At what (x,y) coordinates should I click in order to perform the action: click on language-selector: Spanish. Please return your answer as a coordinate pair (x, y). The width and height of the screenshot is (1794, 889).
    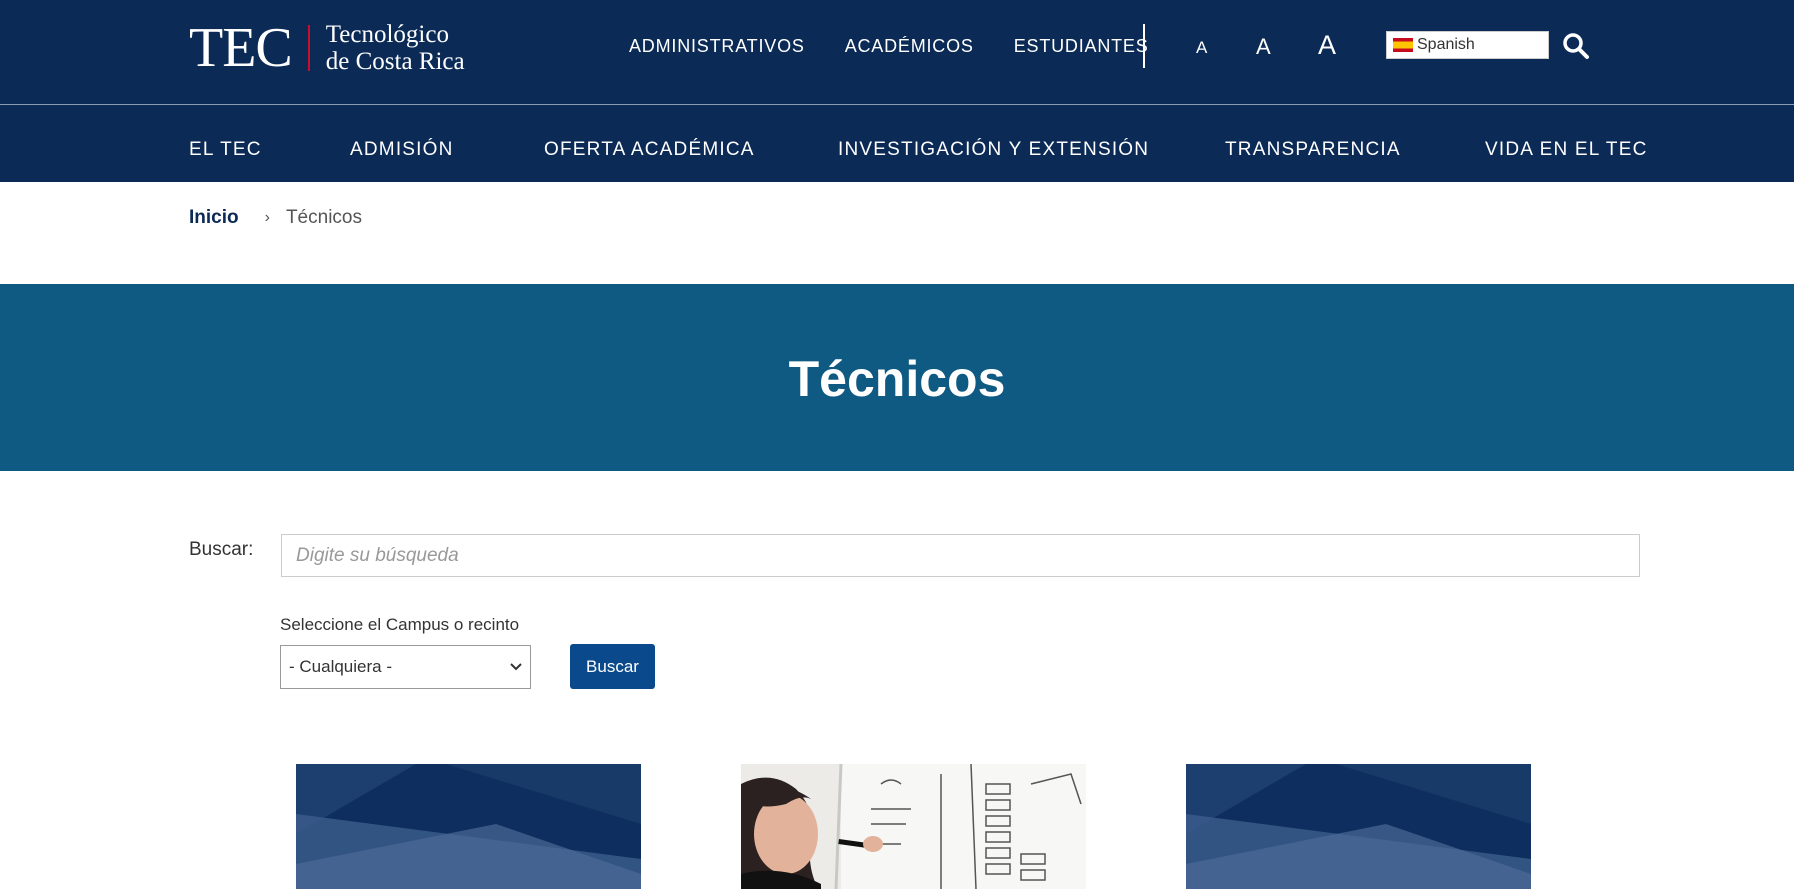
    Looking at the image, I should click on (1467, 45).